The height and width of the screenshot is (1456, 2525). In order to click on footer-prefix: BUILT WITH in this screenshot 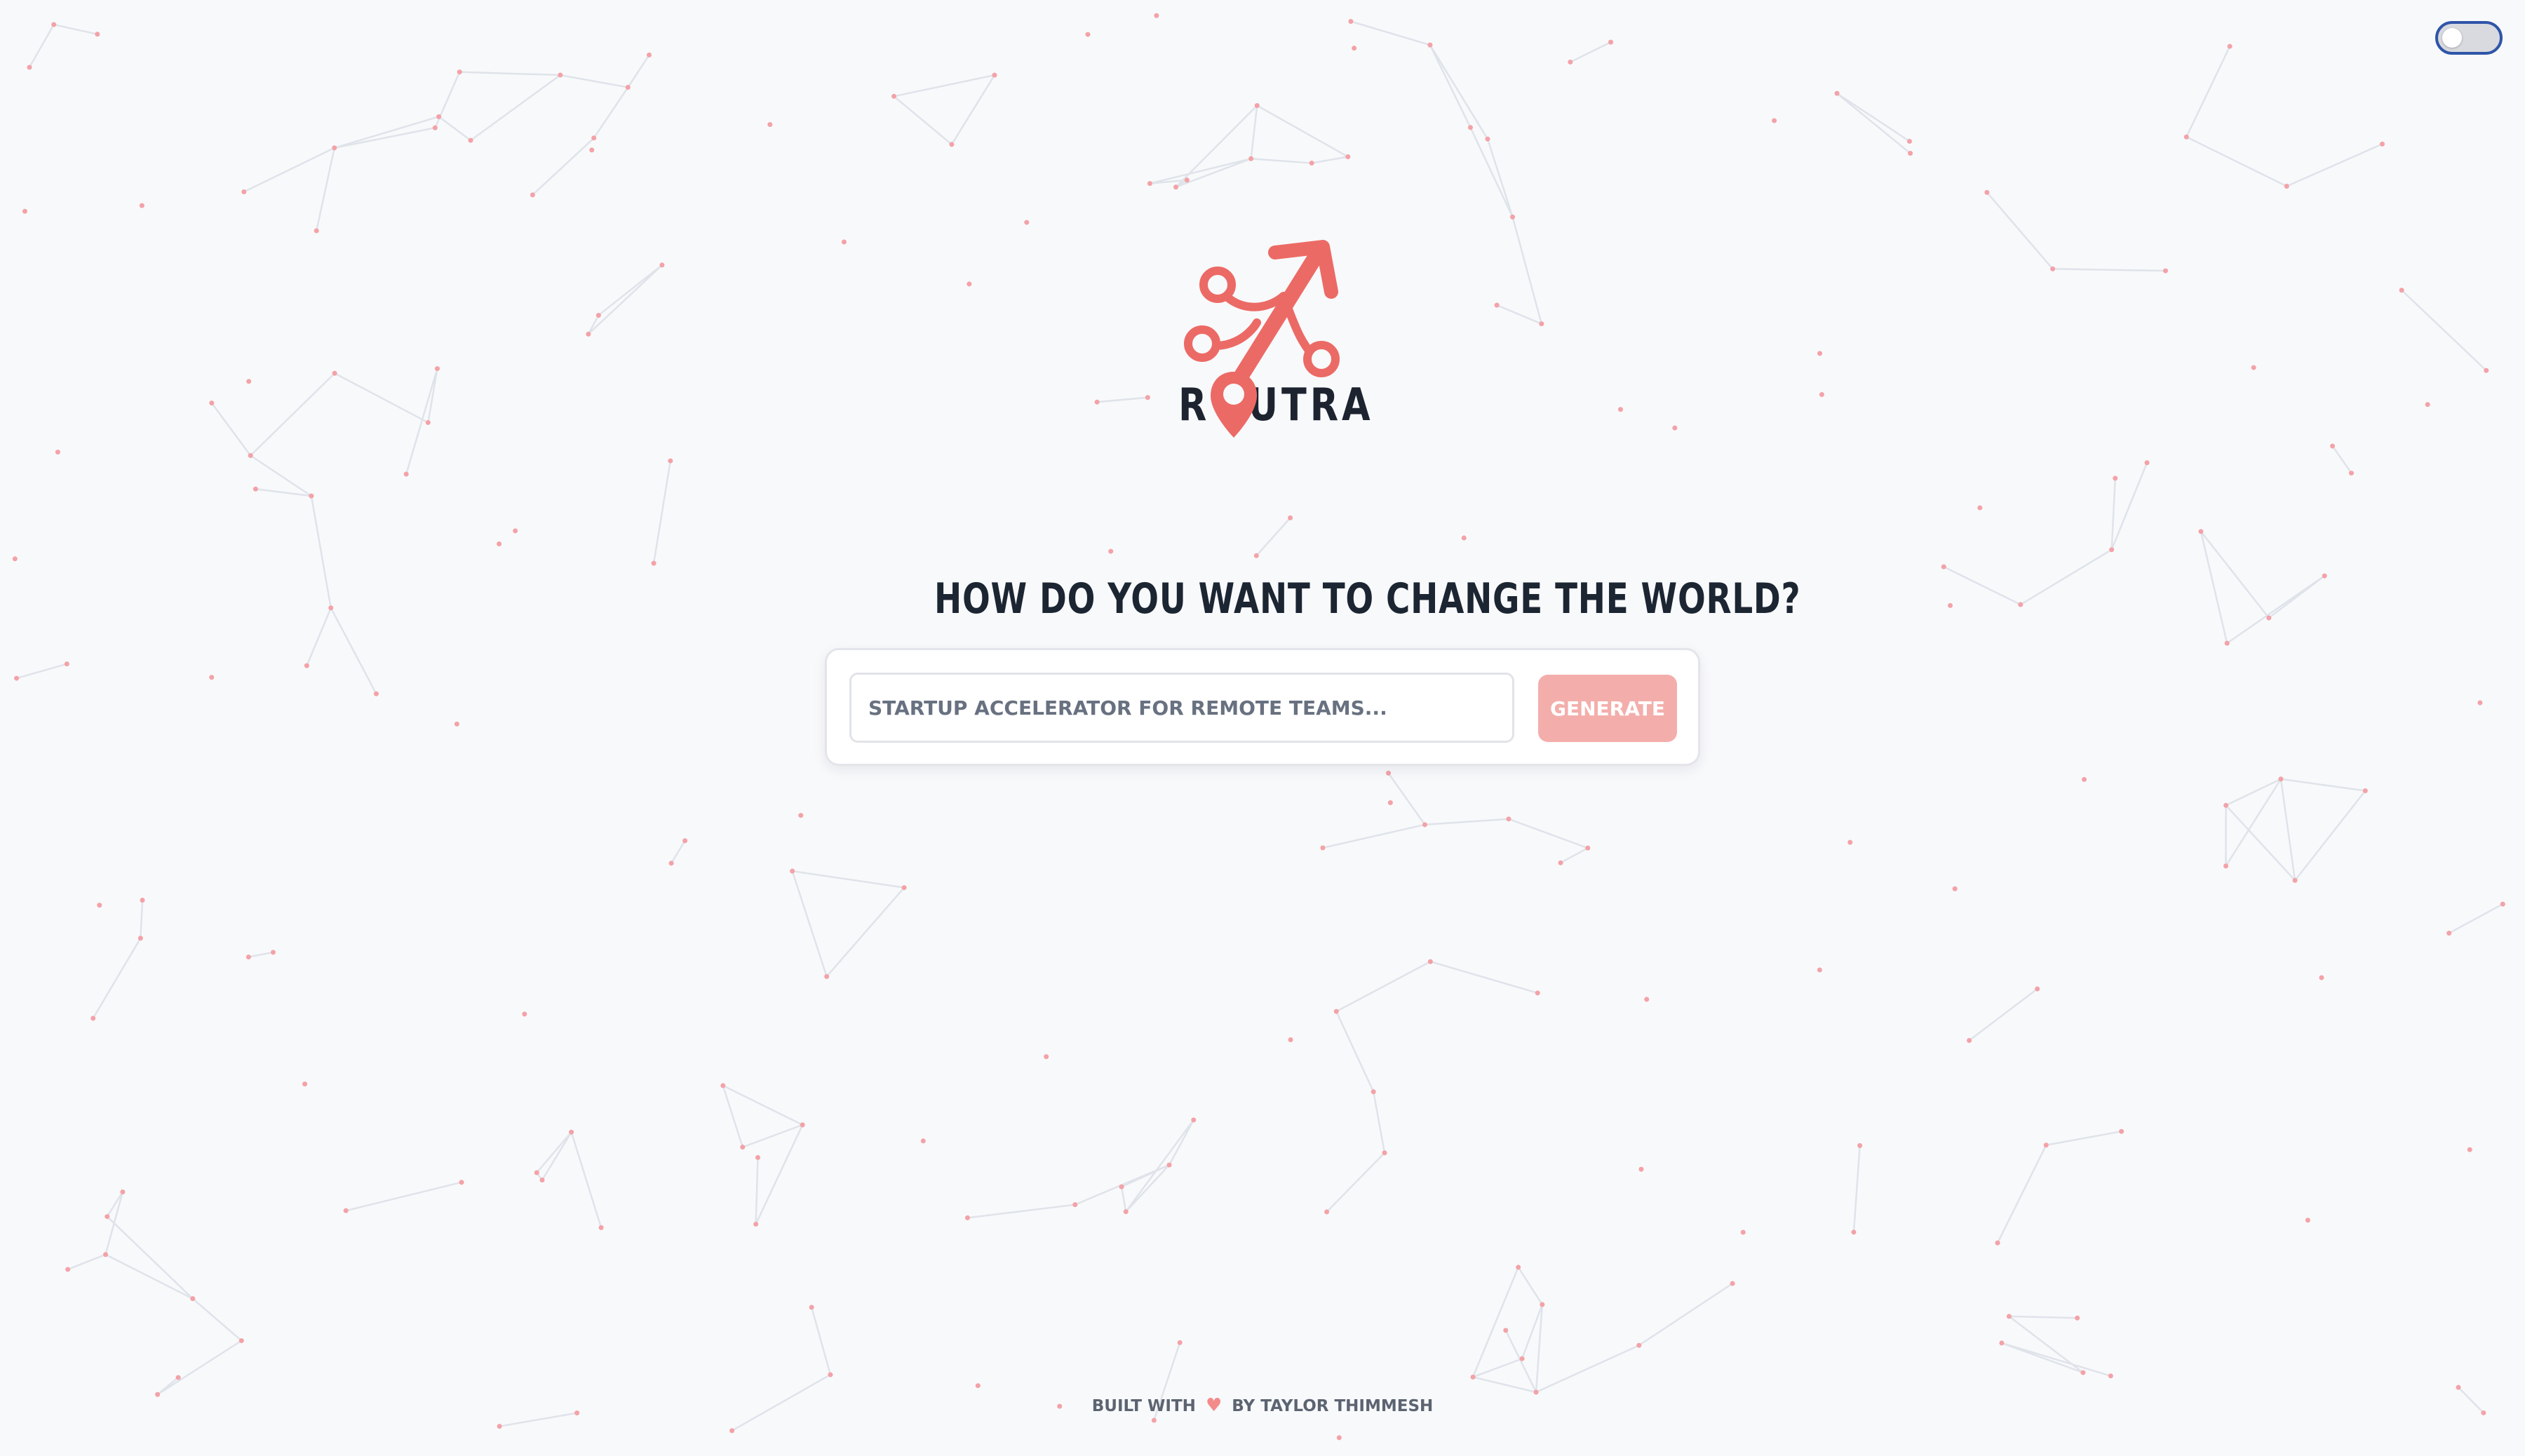, I will do `click(1143, 1406)`.